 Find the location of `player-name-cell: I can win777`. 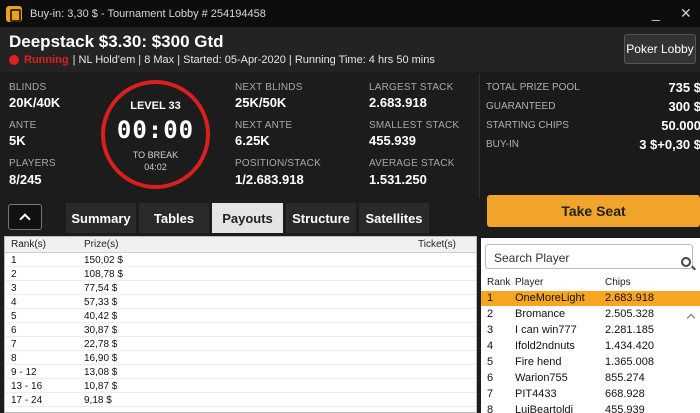

player-name-cell: I can win777 is located at coordinates (546, 330).